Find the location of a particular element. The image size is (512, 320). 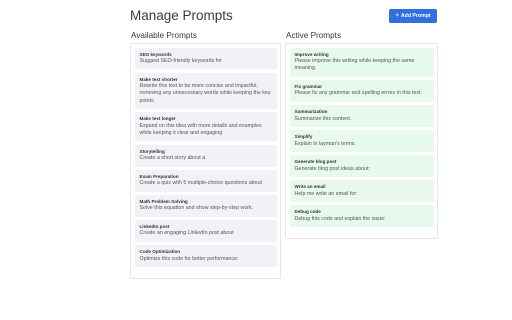

prompt-title: Write an email is located at coordinates (310, 187).